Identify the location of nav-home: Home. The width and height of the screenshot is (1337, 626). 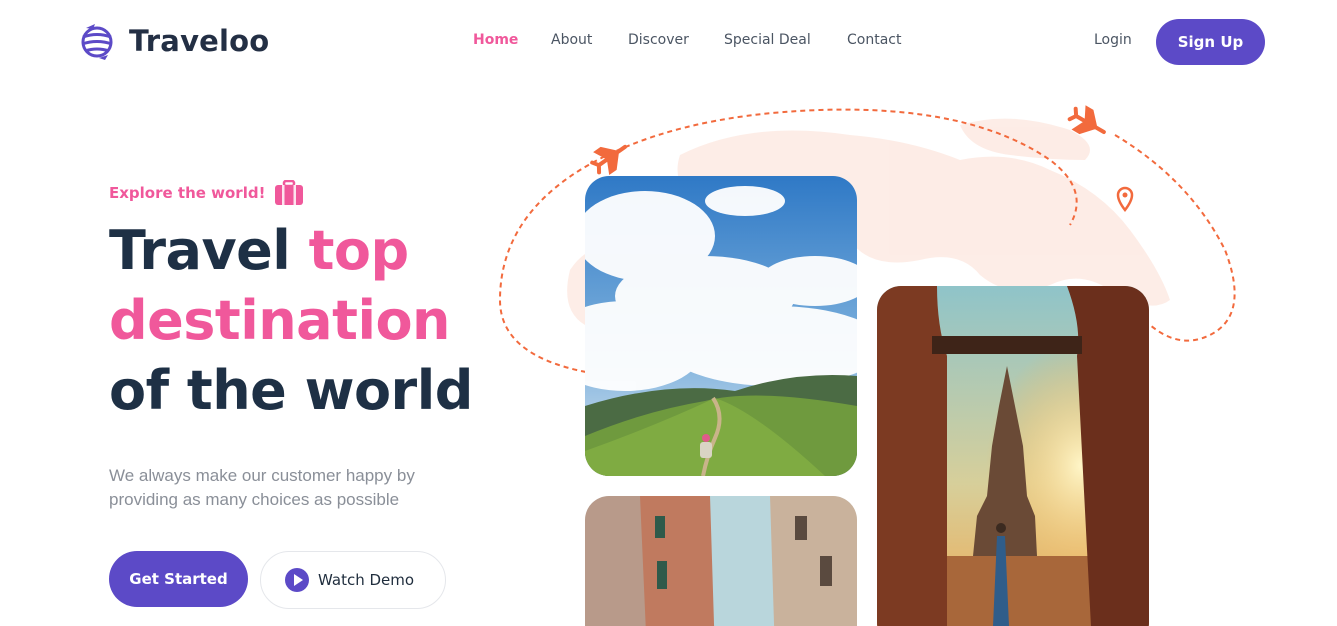
(512, 40).